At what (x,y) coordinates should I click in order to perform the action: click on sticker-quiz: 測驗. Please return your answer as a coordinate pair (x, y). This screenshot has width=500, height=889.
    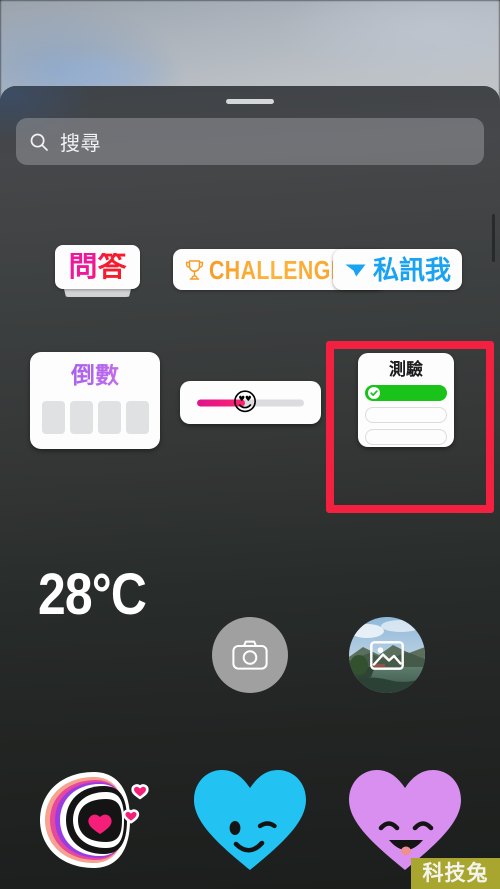
    Looking at the image, I should click on (406, 400).